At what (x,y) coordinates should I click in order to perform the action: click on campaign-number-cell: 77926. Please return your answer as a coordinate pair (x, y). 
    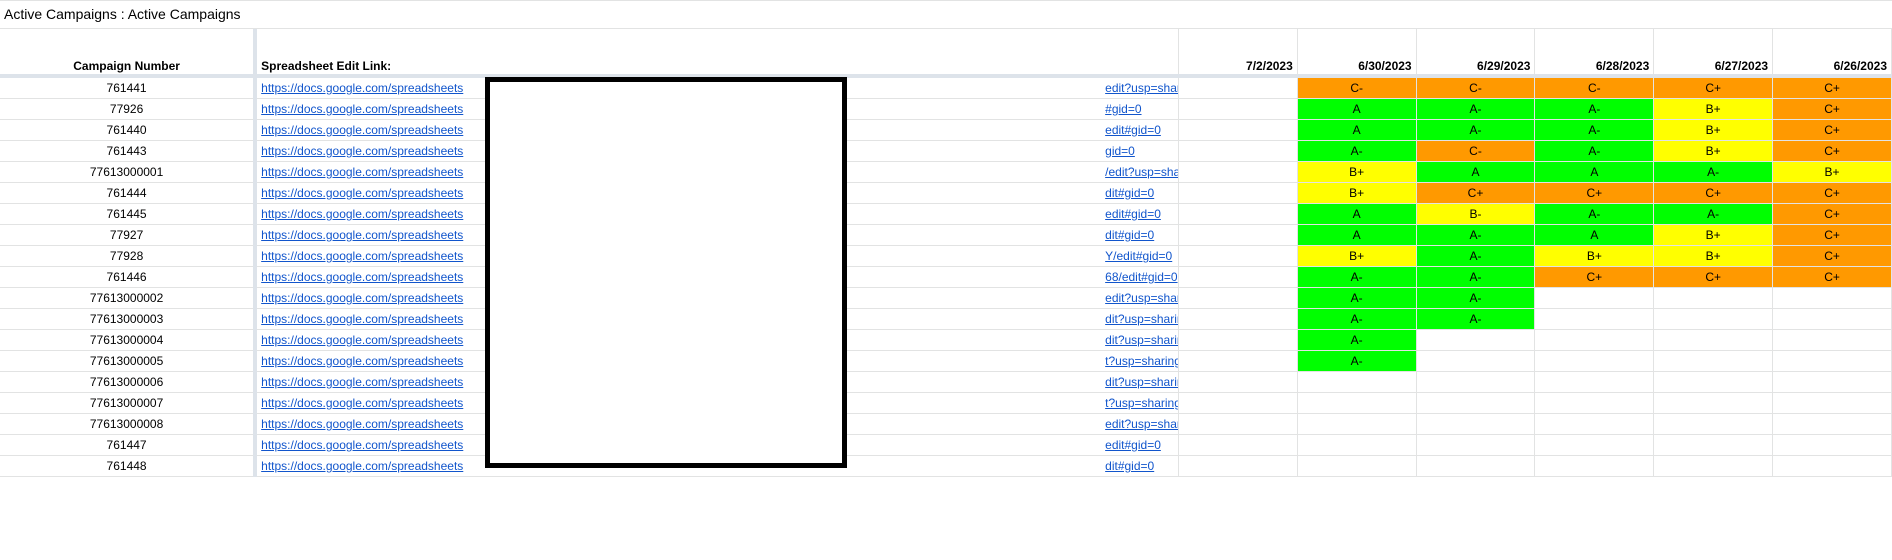
    Looking at the image, I should click on (129, 109).